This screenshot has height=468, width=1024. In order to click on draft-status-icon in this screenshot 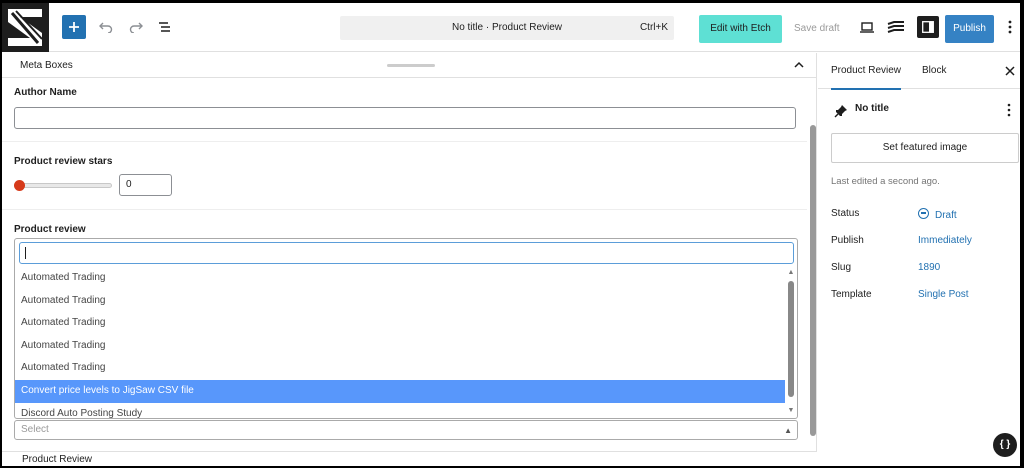, I will do `click(923, 213)`.